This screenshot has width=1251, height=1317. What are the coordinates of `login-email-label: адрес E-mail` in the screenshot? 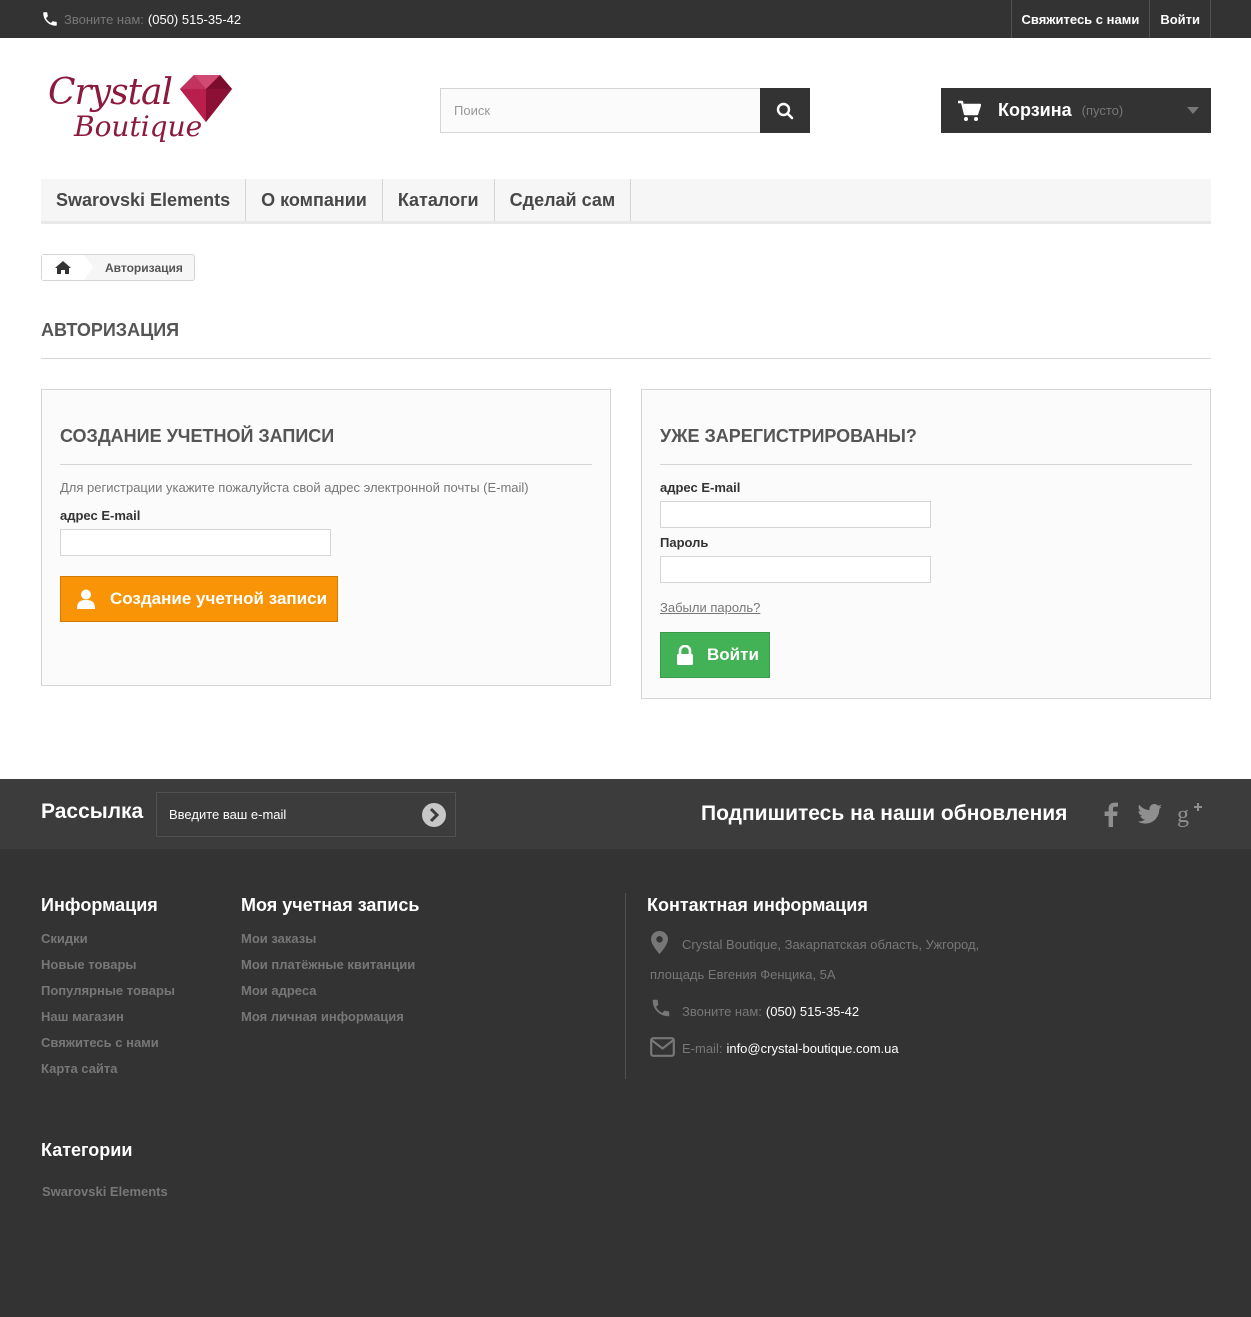 It's located at (700, 487).